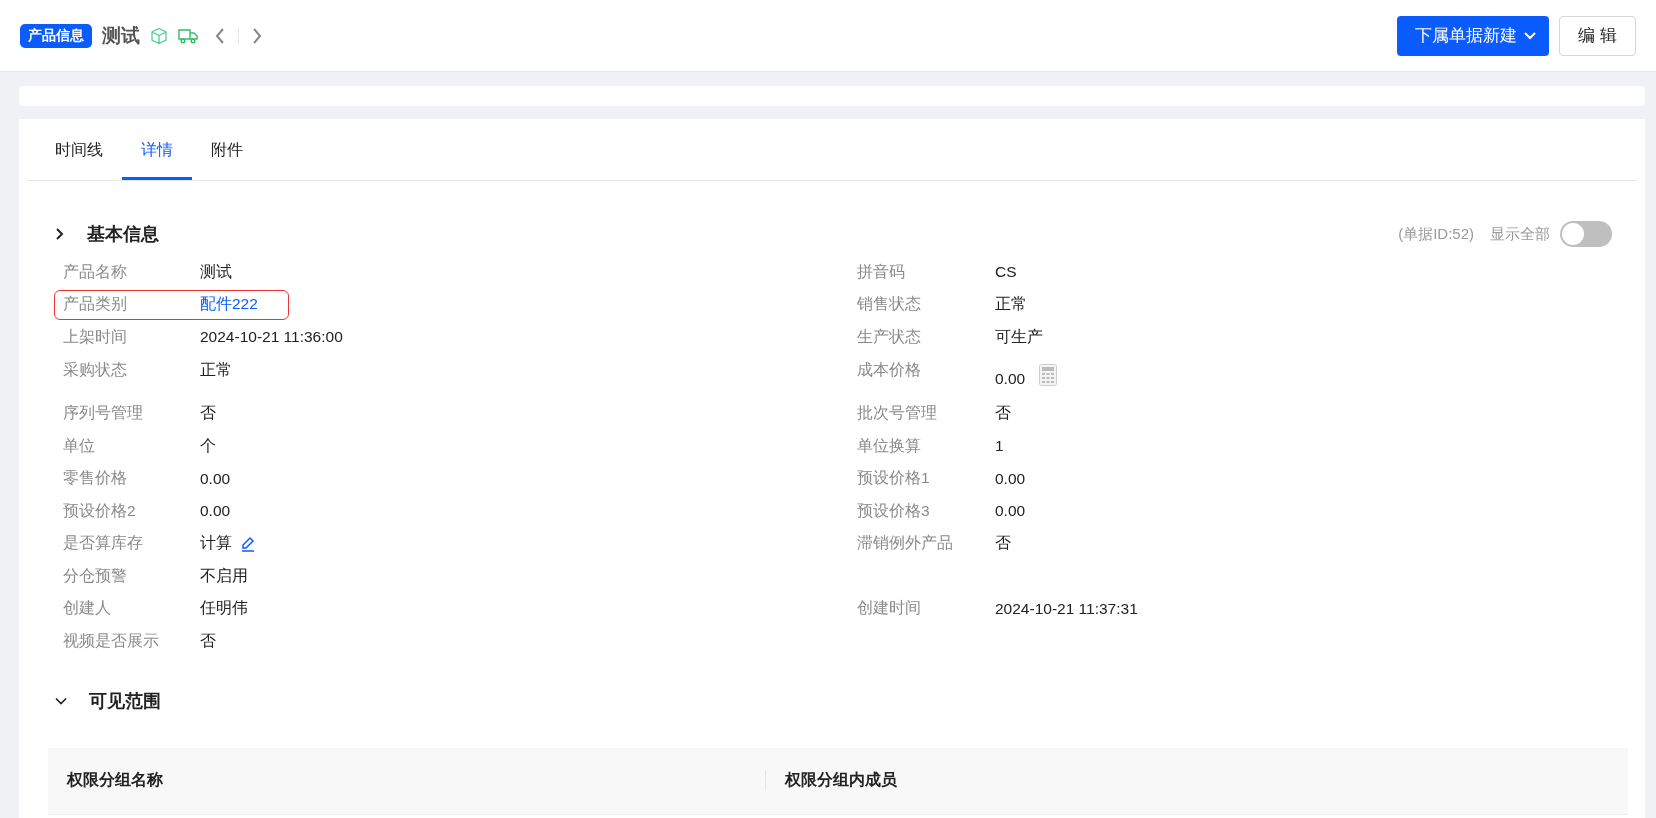 The height and width of the screenshot is (818, 1656). What do you see at coordinates (123, 234) in the screenshot?
I see `section-title: 基本信息` at bounding box center [123, 234].